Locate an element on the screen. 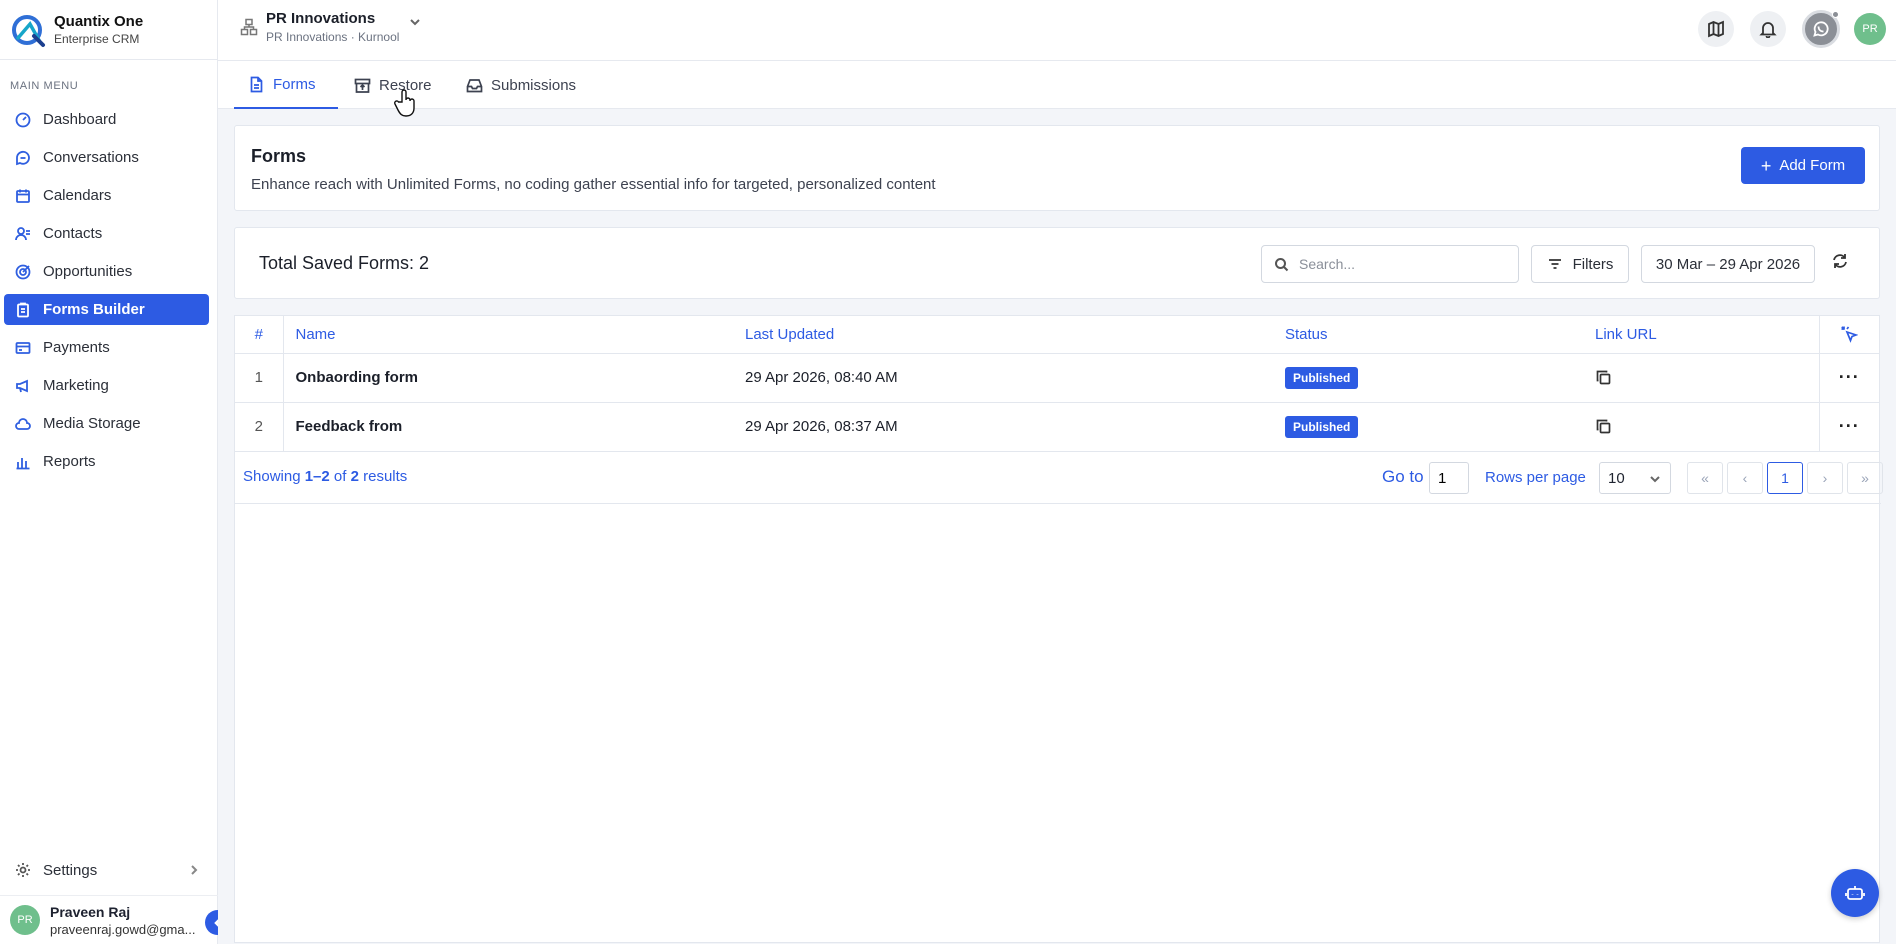 This screenshot has width=1896, height=944. column-header-last-updated: Last Updated is located at coordinates (1003, 335).